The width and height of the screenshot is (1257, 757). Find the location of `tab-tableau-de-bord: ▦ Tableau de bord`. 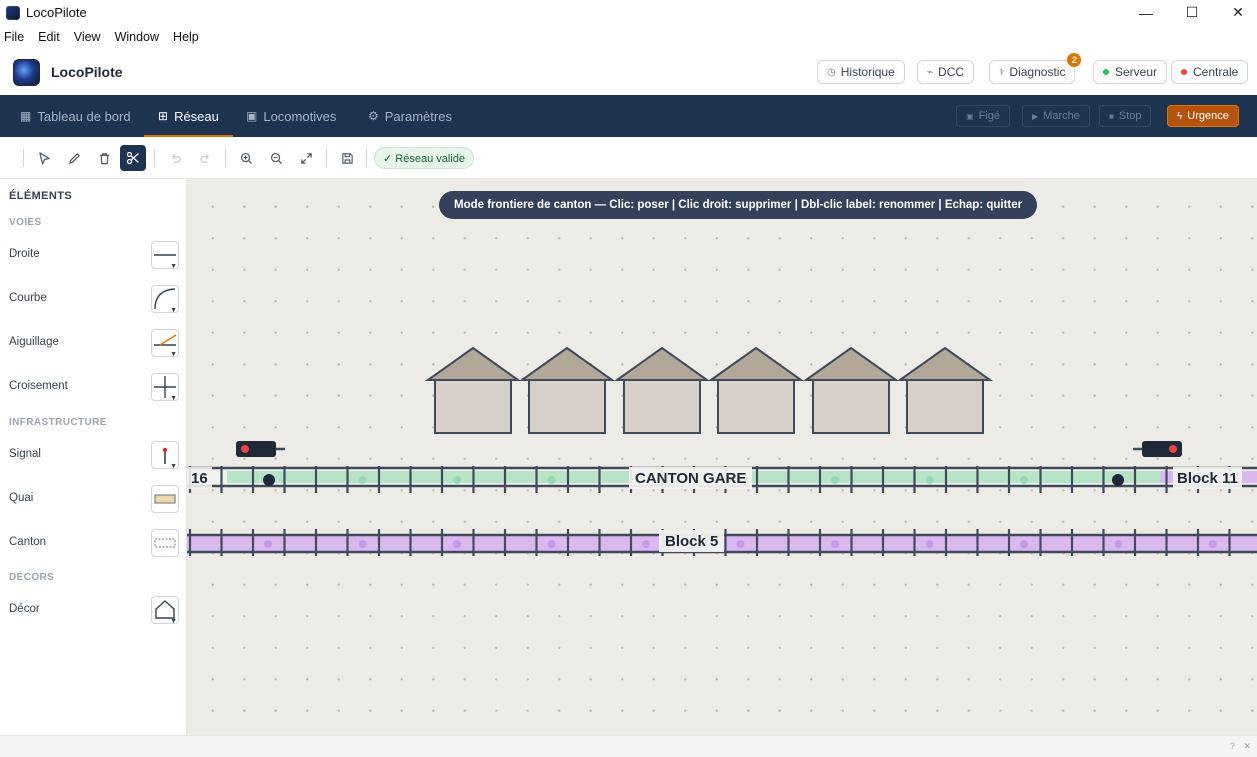

tab-tableau-de-bord: ▦ Tableau de bord is located at coordinates (75, 116).